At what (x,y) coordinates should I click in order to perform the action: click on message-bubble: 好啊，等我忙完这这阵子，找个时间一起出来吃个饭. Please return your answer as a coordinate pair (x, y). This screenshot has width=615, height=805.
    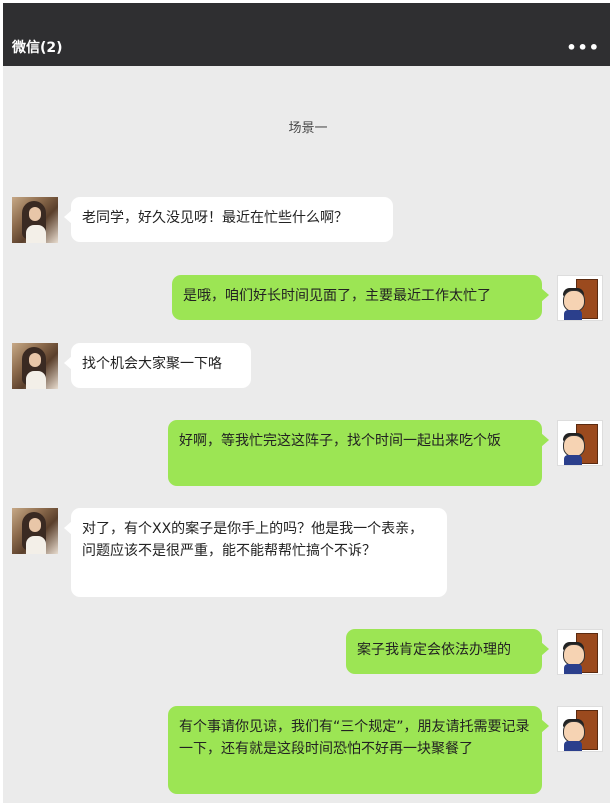
    Looking at the image, I should click on (358, 453).